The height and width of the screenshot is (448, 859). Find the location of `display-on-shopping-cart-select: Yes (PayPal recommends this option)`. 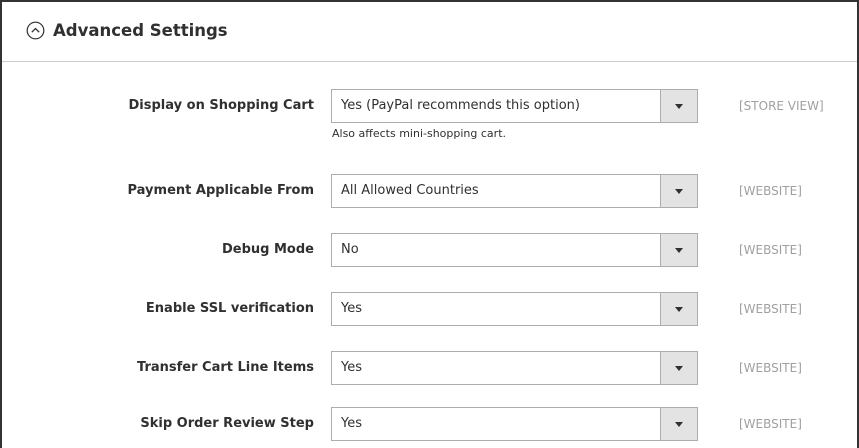

display-on-shopping-cart-select: Yes (PayPal recommends this option) is located at coordinates (514, 106).